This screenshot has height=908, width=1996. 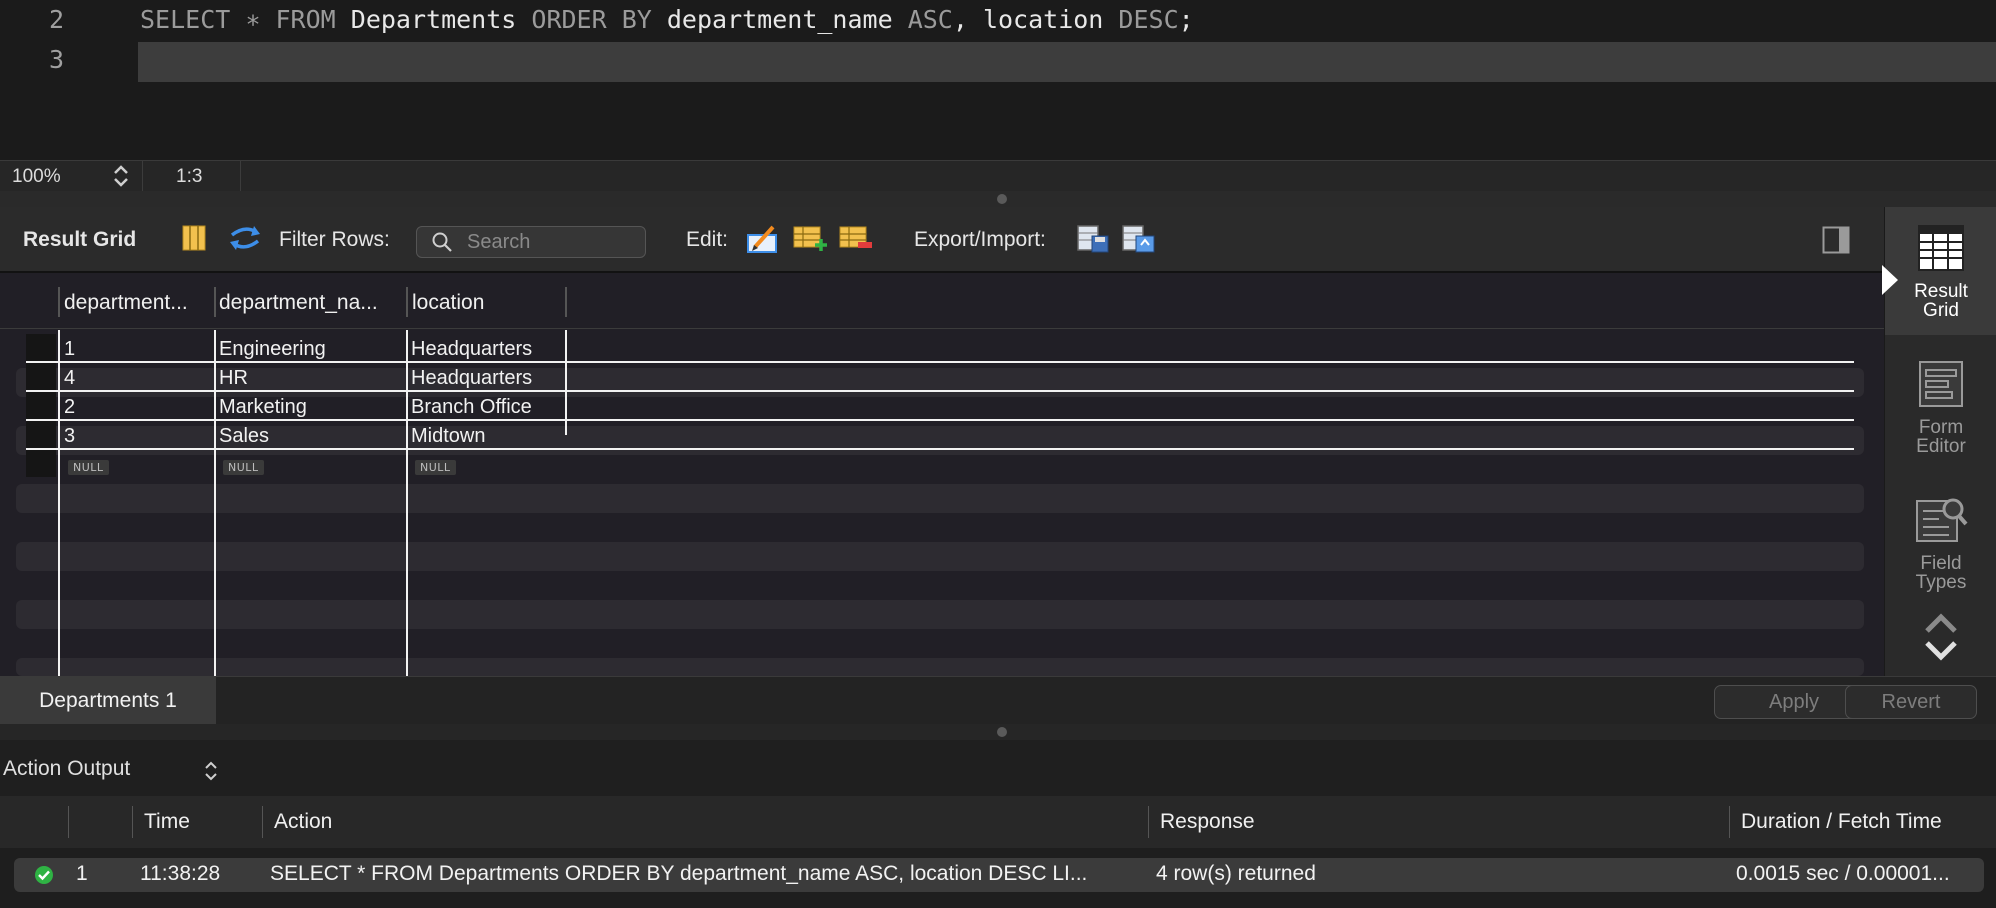 What do you see at coordinates (180, 873) in the screenshot?
I see `output-time: 11:38:28` at bounding box center [180, 873].